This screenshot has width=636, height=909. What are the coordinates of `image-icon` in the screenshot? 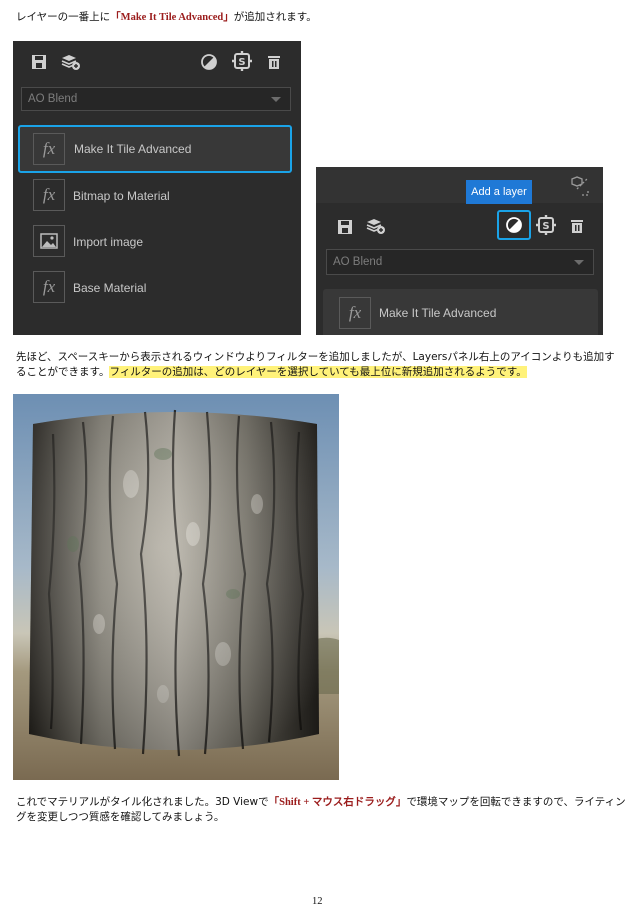 It's located at (49, 241).